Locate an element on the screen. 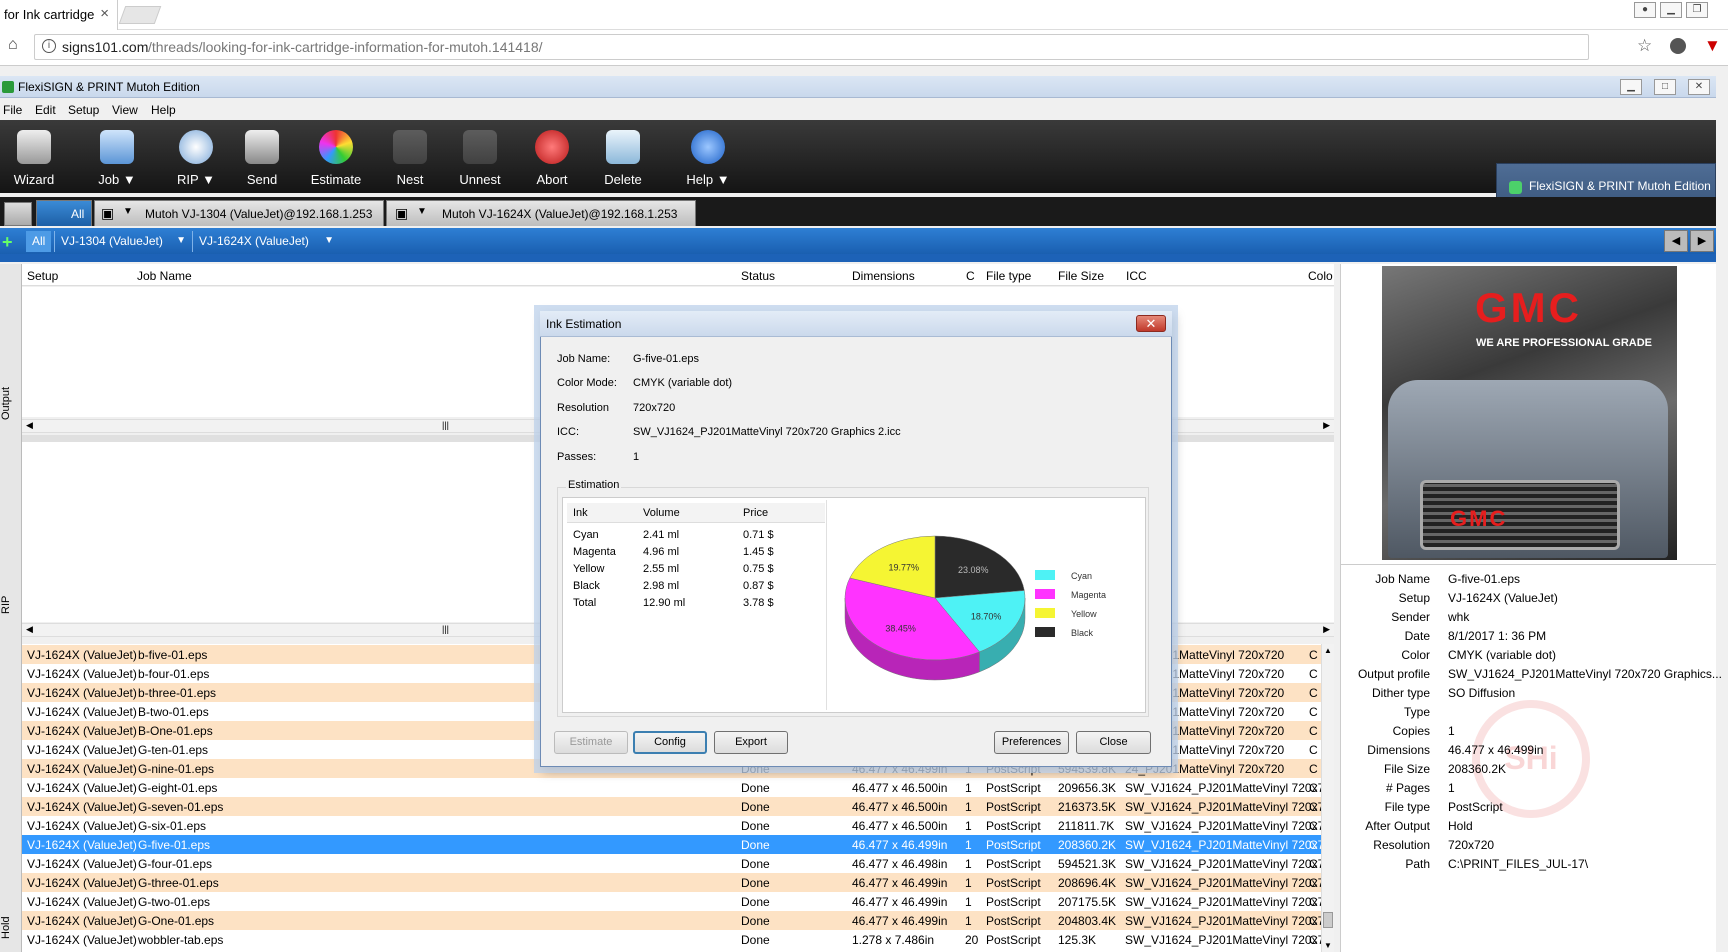  minimize-button: ▁ is located at coordinates (1671, 10).